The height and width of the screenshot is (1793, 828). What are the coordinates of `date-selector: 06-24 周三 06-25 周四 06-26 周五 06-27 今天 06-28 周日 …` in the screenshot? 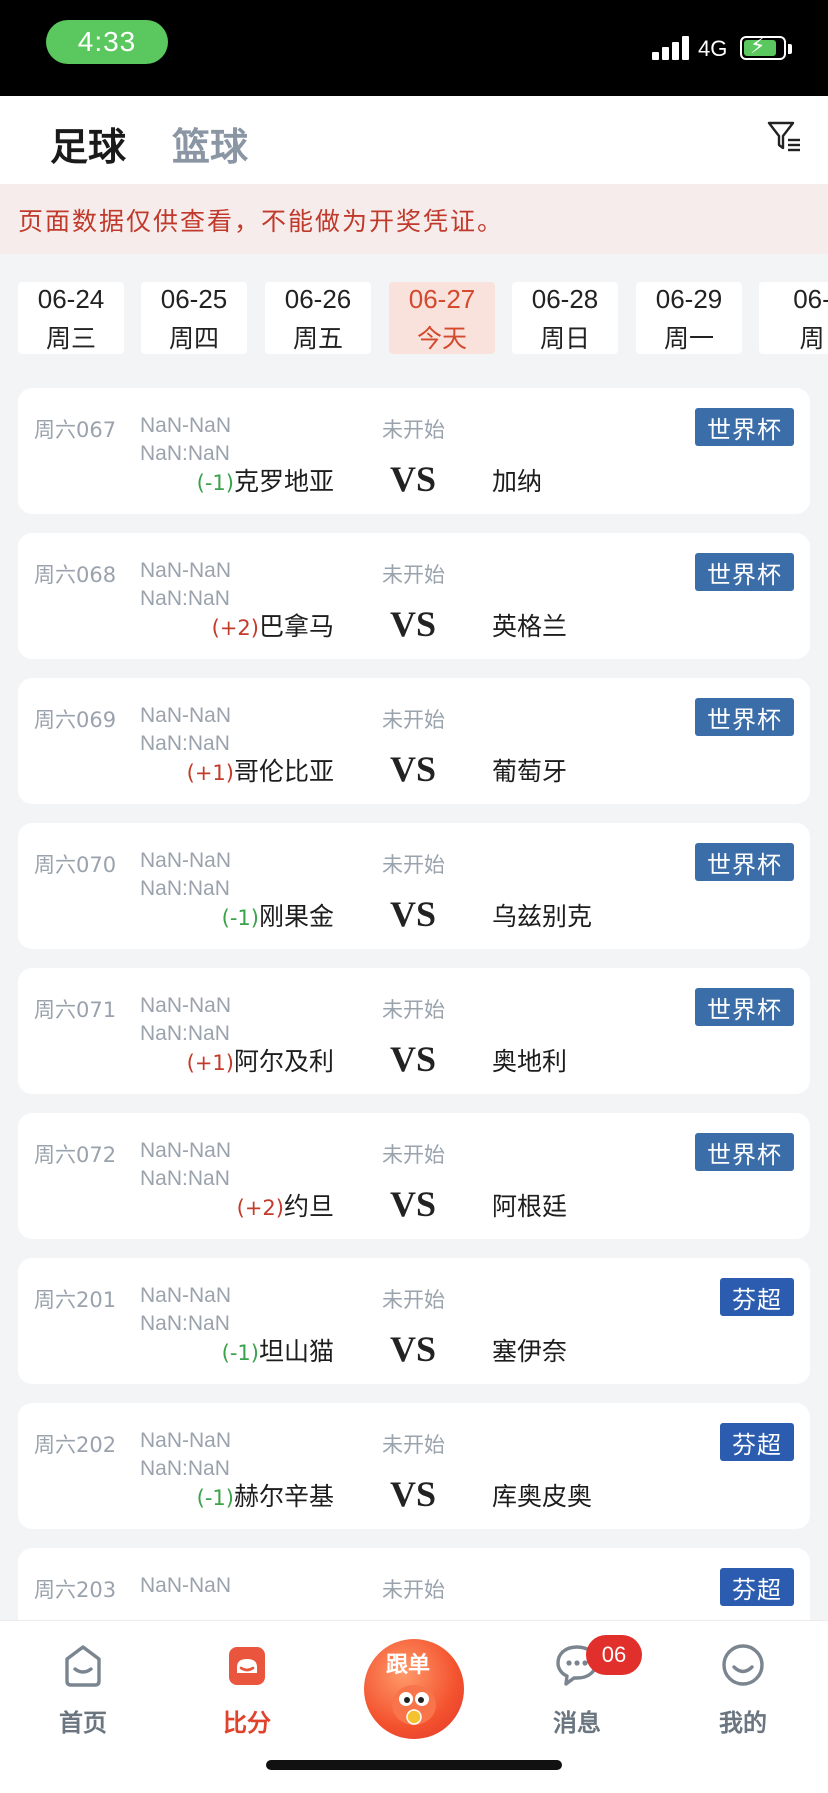 It's located at (414, 318).